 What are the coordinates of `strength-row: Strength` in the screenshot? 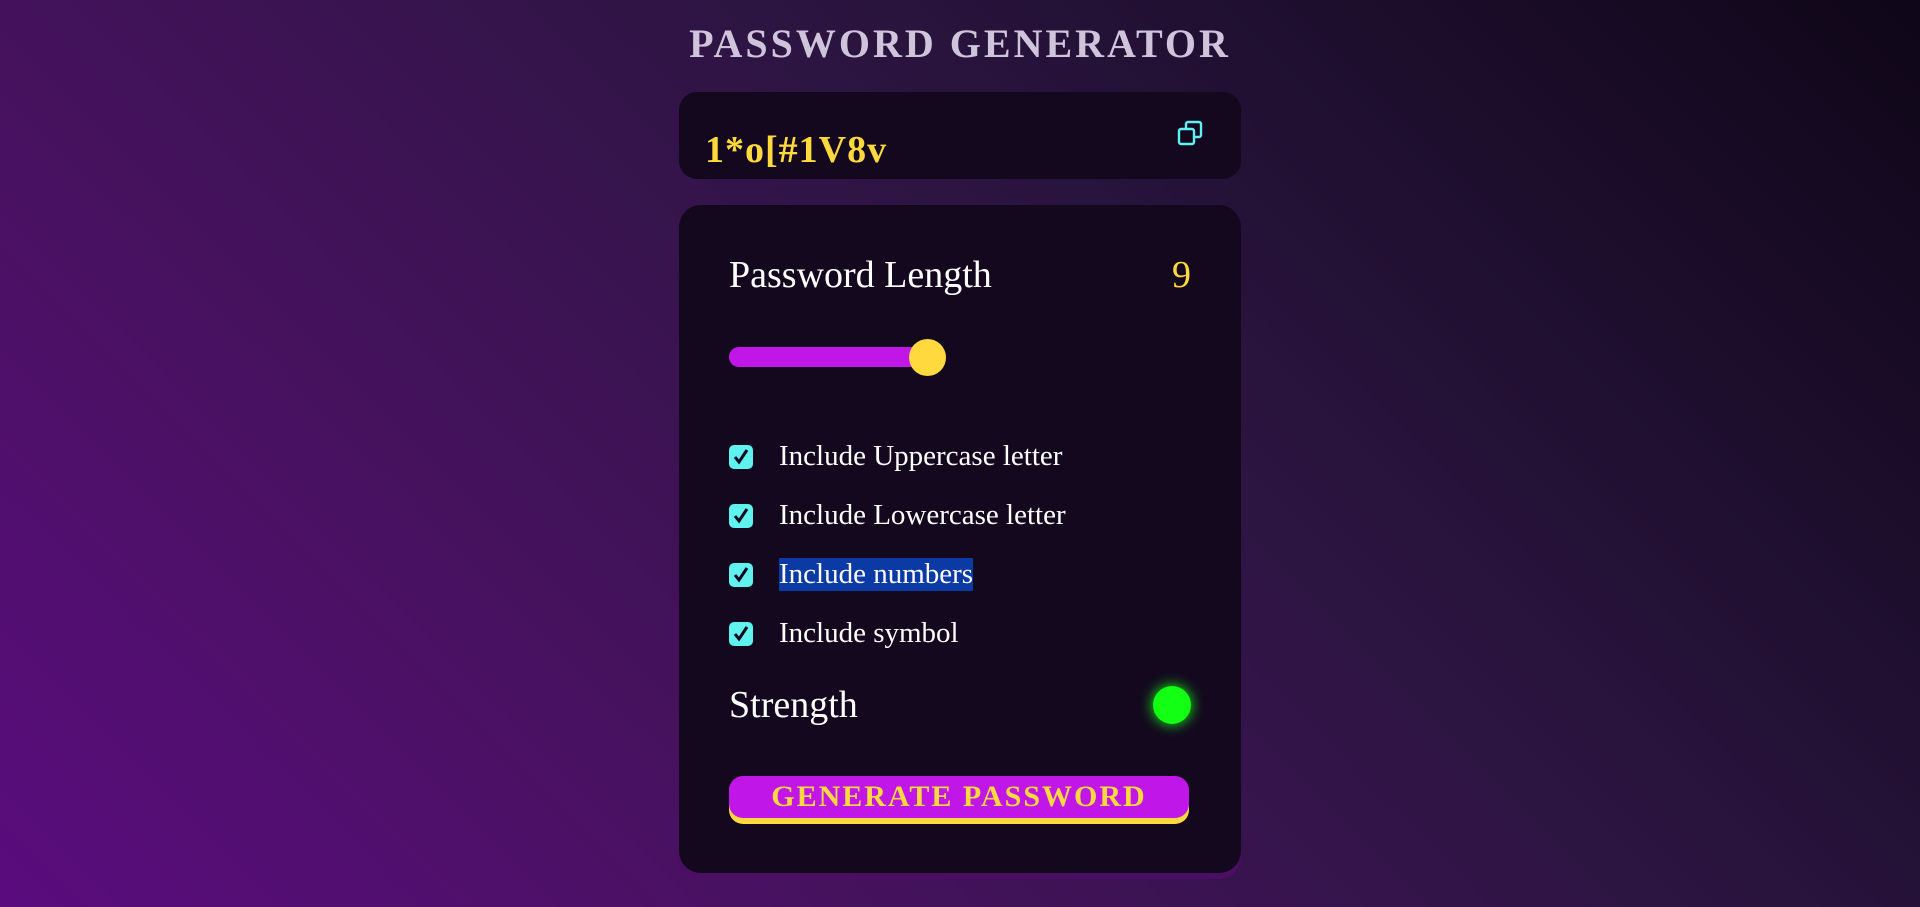 It's located at (960, 705).